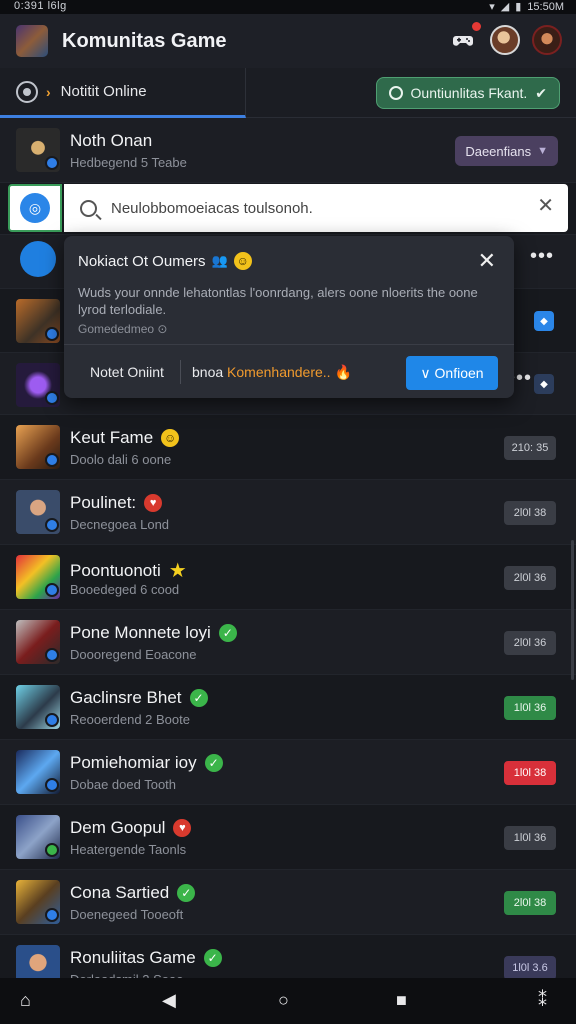  Describe the element at coordinates (530, 773) in the screenshot. I see `player-count-badge: 1l0l 38` at that location.